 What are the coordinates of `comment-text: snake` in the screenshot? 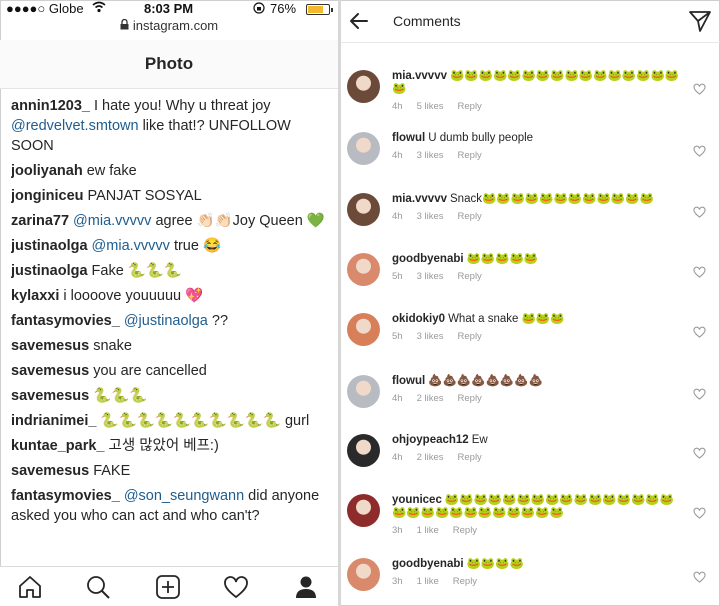 It's located at (112, 346).